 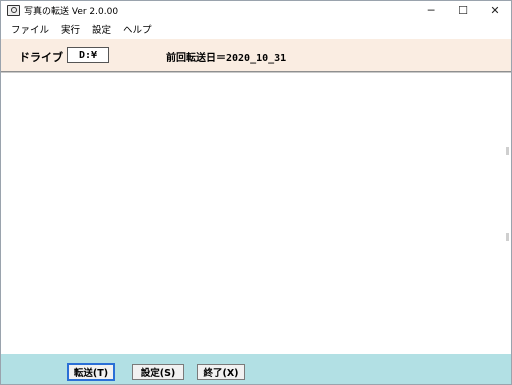 What do you see at coordinates (158, 372) in the screenshot?
I see `settings-button: 設定(S)` at bounding box center [158, 372].